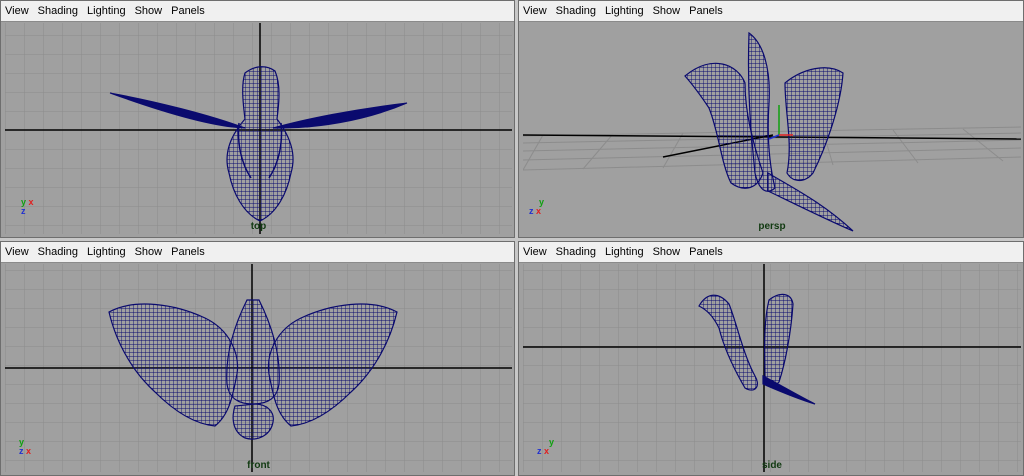  What do you see at coordinates (771, 465) in the screenshot?
I see `camera-label-side: side` at bounding box center [771, 465].